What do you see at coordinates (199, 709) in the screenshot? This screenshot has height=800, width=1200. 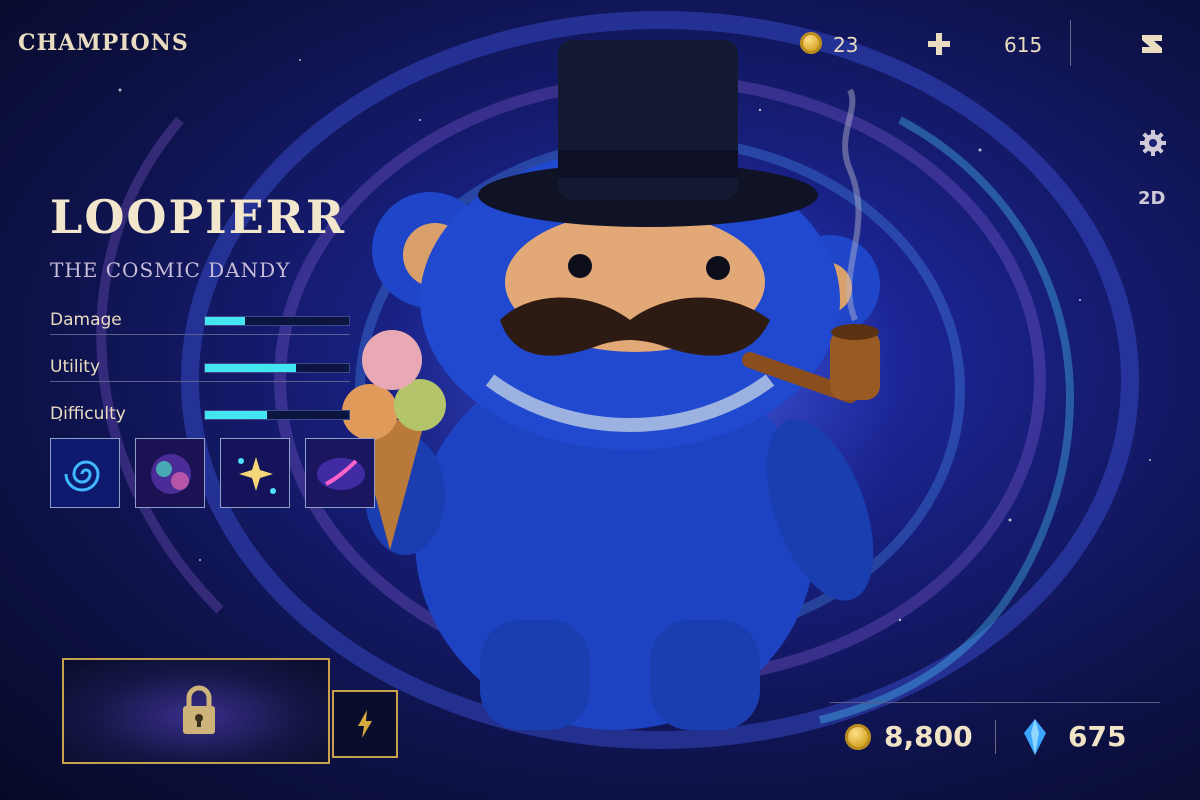 I see `lock-icon` at bounding box center [199, 709].